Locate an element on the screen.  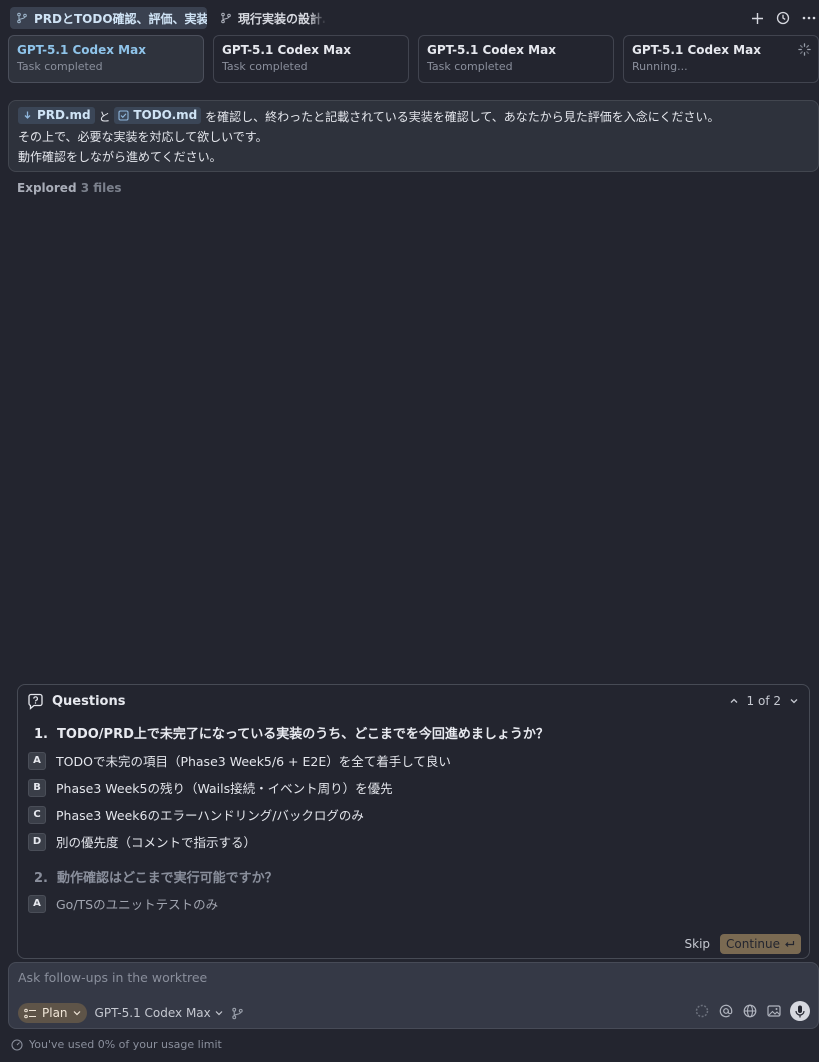
chevron-up-icon is located at coordinates (734, 701).